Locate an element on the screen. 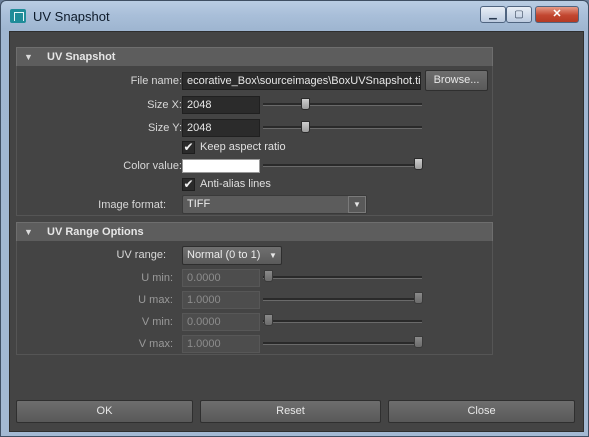 Image resolution: width=589 pixels, height=437 pixels. uv-snapshot-frame-header: ▼ UV Snapshot is located at coordinates (254, 57).